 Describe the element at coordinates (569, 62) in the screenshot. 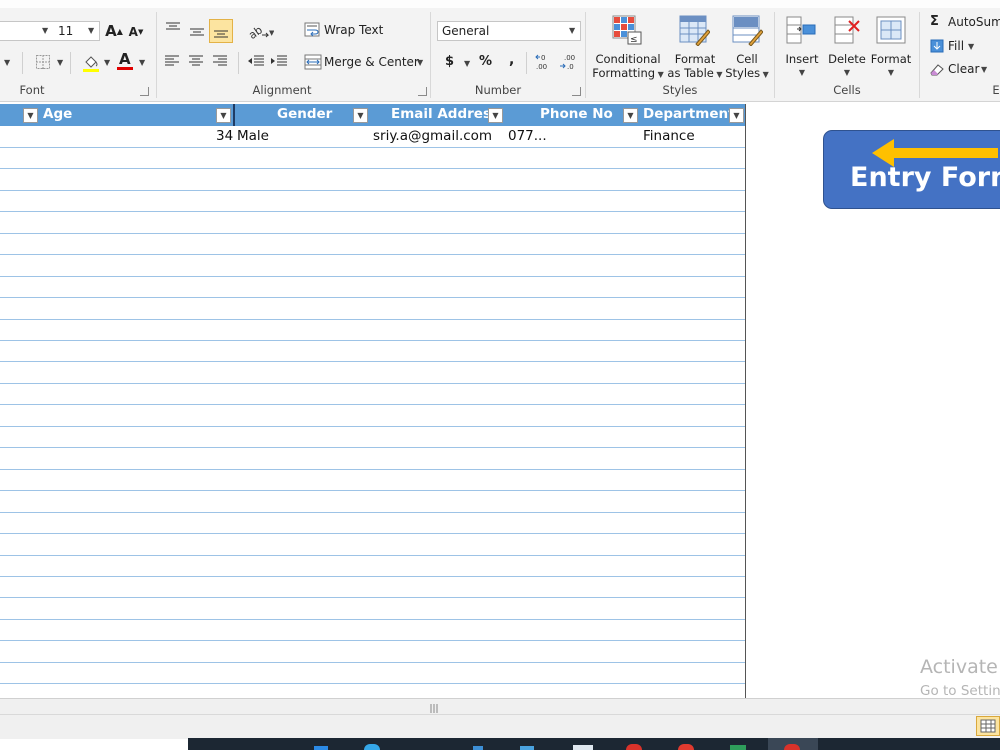

I see `decrease-decimal-button: .00.0` at that location.